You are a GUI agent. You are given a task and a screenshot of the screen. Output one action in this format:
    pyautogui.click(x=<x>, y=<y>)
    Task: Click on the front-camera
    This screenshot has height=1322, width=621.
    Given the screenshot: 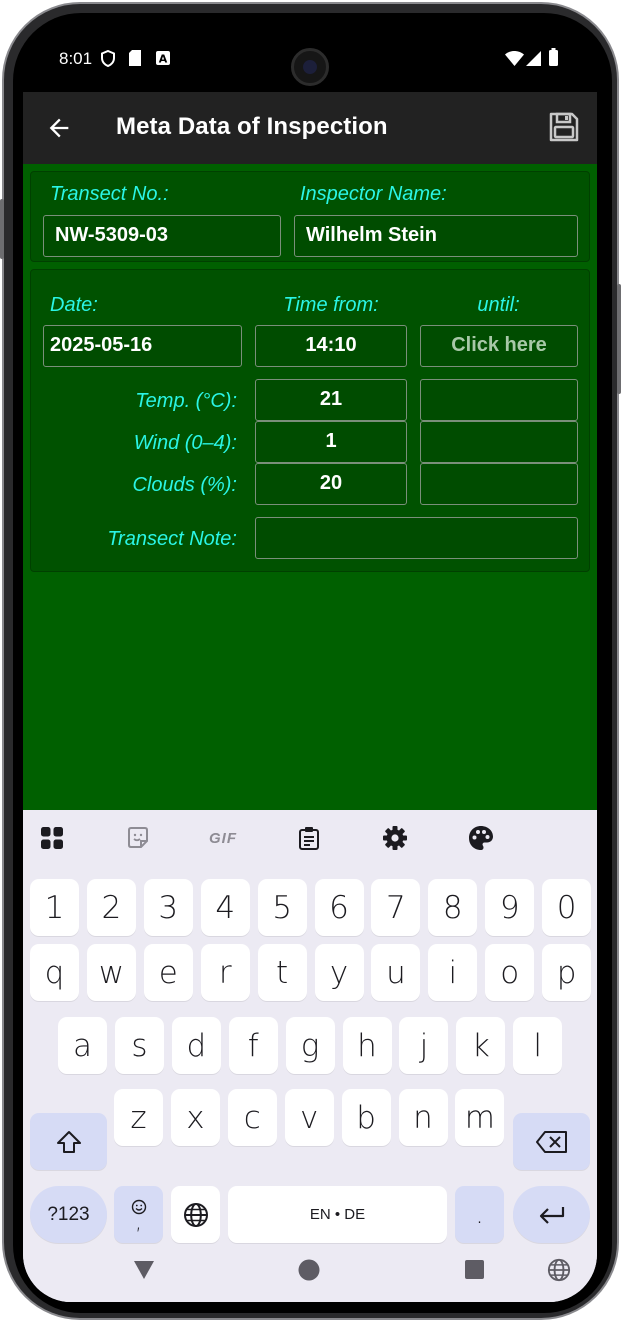 What is the action you would take?
    pyautogui.click(x=310, y=67)
    